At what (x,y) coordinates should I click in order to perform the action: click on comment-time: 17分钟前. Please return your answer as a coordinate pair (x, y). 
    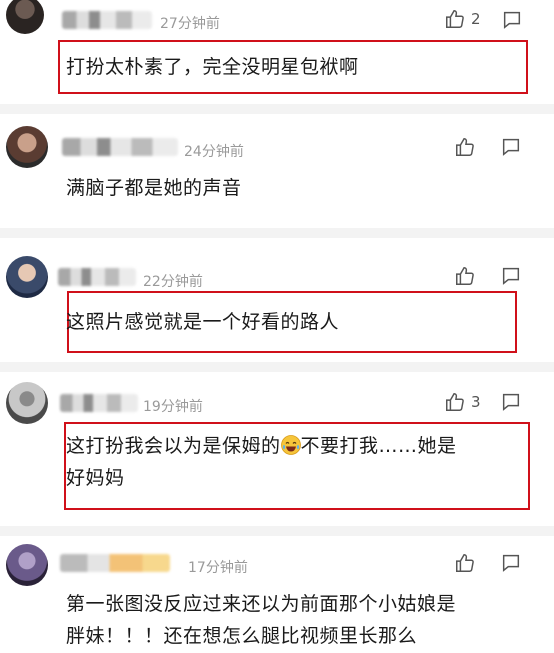
    Looking at the image, I should click on (218, 568).